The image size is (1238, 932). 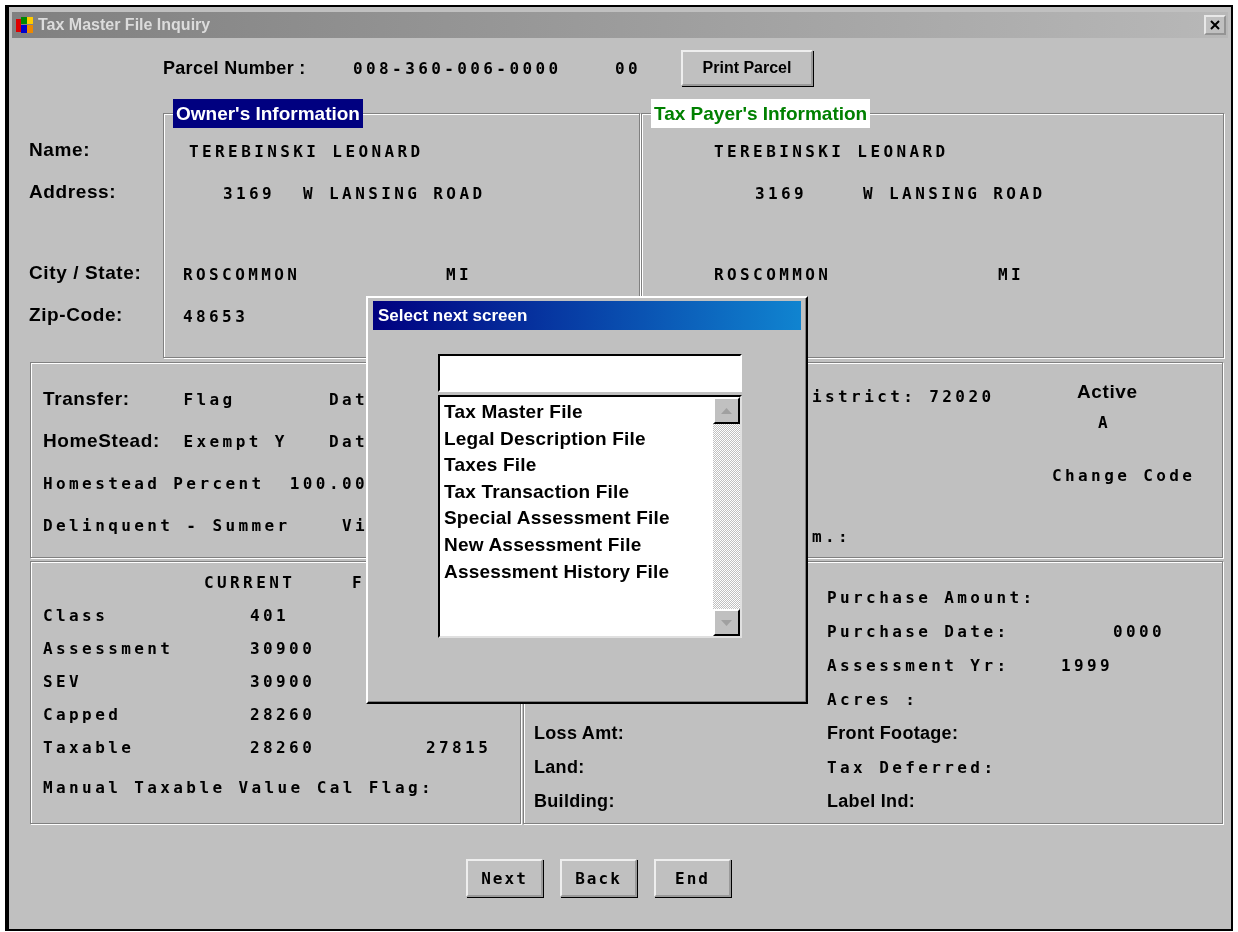 What do you see at coordinates (1105, 422) in the screenshot?
I see `active-value: A` at bounding box center [1105, 422].